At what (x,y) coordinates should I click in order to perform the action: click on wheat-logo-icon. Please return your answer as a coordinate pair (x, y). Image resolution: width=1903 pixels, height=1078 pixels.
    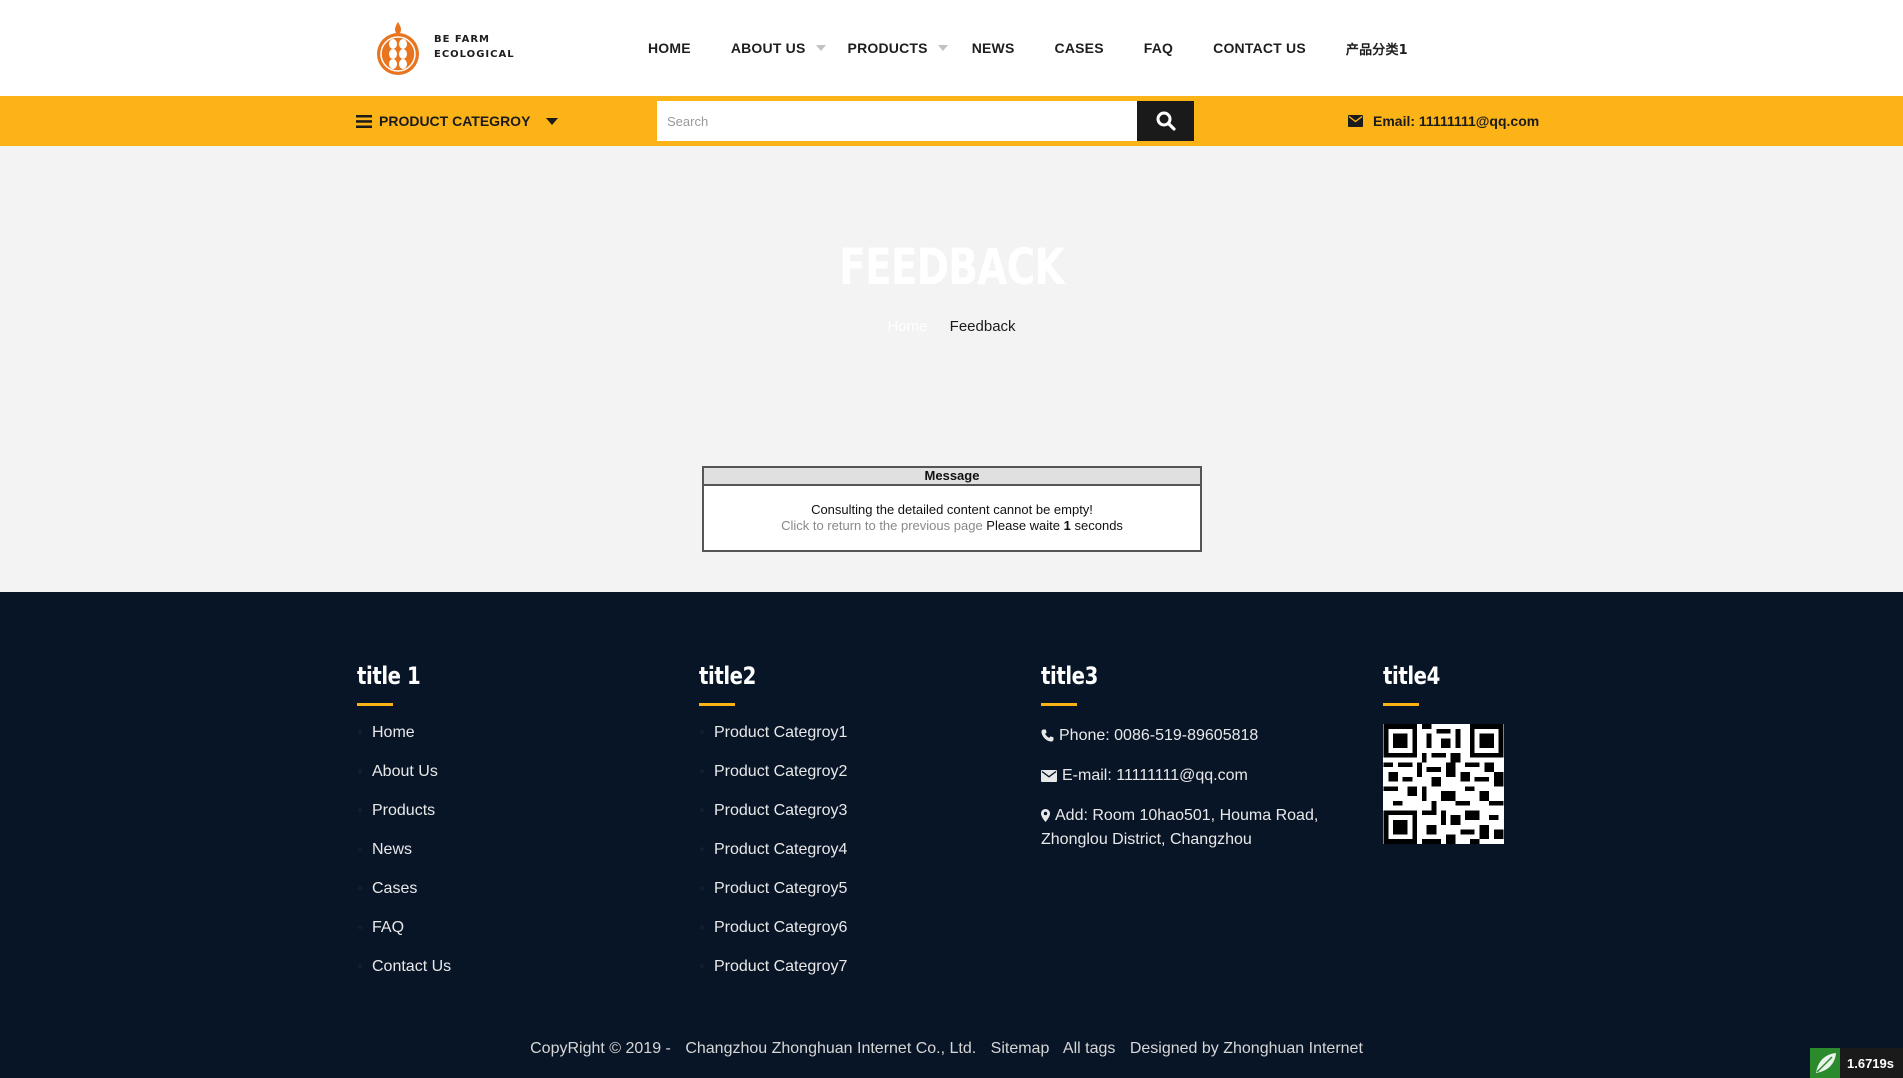
    Looking at the image, I should click on (398, 48).